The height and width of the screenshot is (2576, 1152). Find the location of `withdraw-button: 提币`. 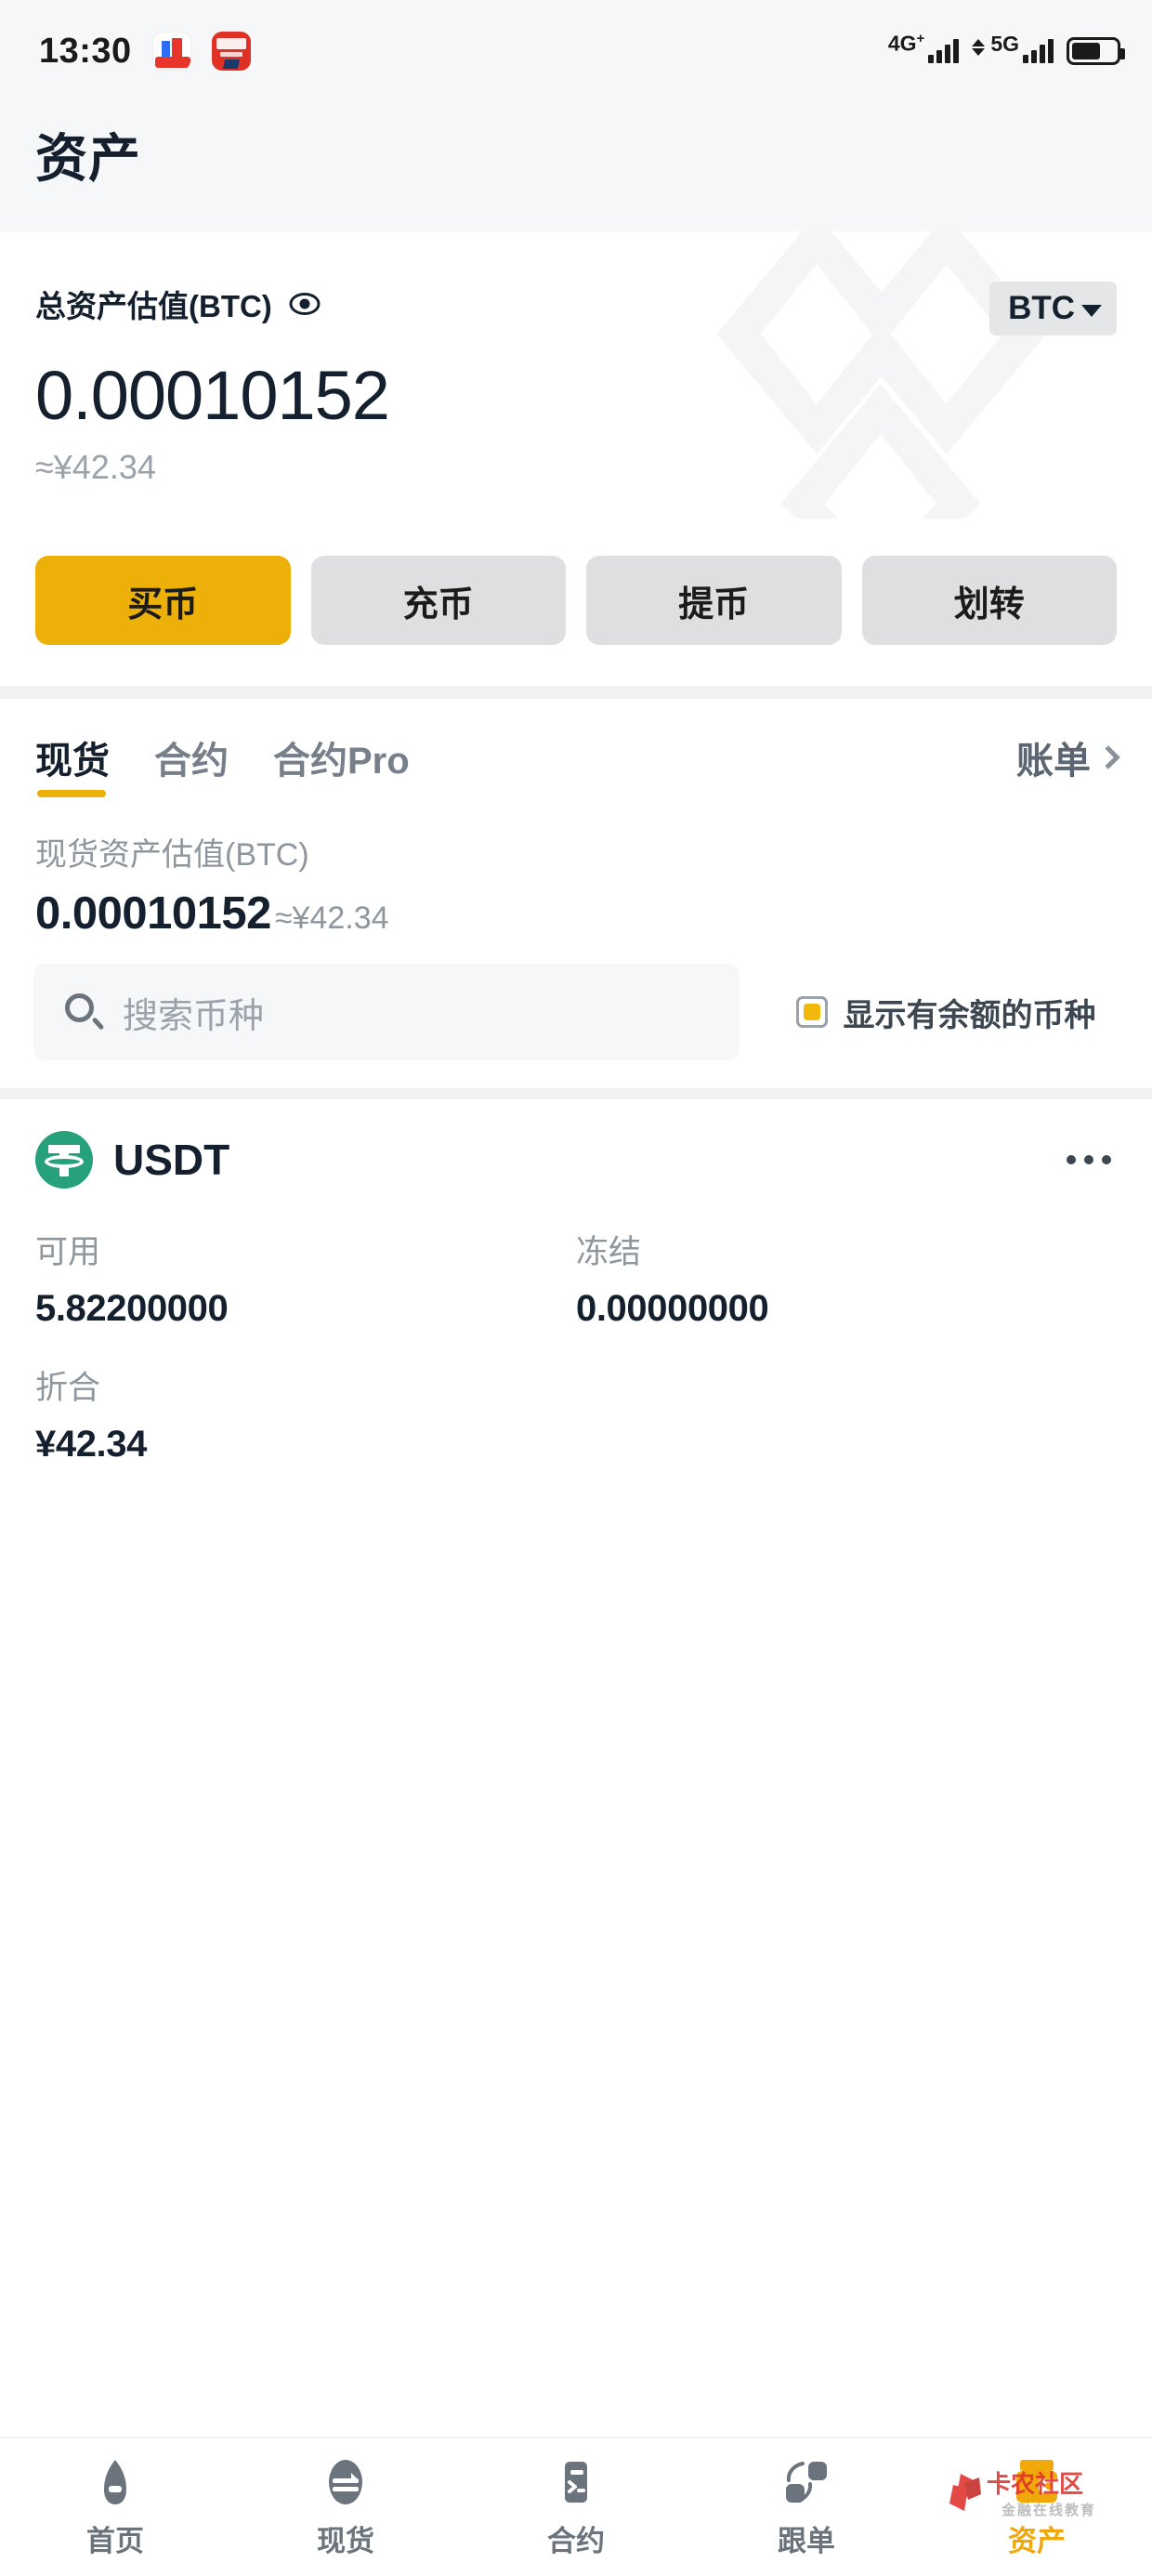

withdraw-button: 提币 is located at coordinates (714, 600).